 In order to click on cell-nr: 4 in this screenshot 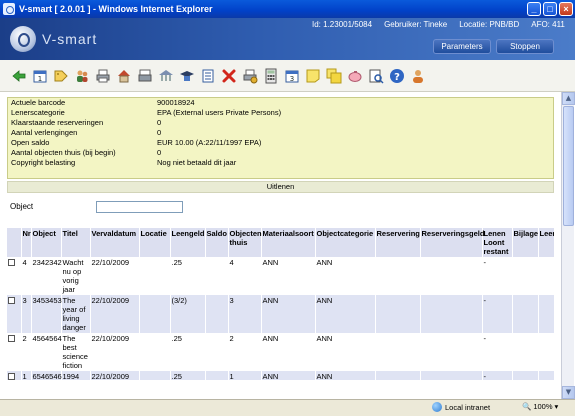, I will do `click(26, 276)`.